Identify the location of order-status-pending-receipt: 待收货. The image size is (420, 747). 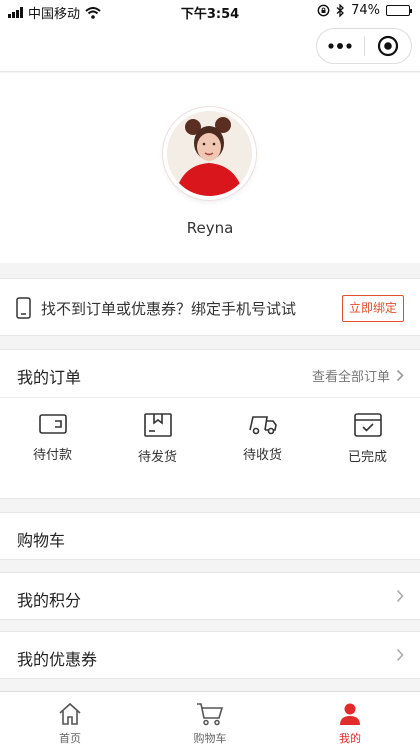
(262, 438).